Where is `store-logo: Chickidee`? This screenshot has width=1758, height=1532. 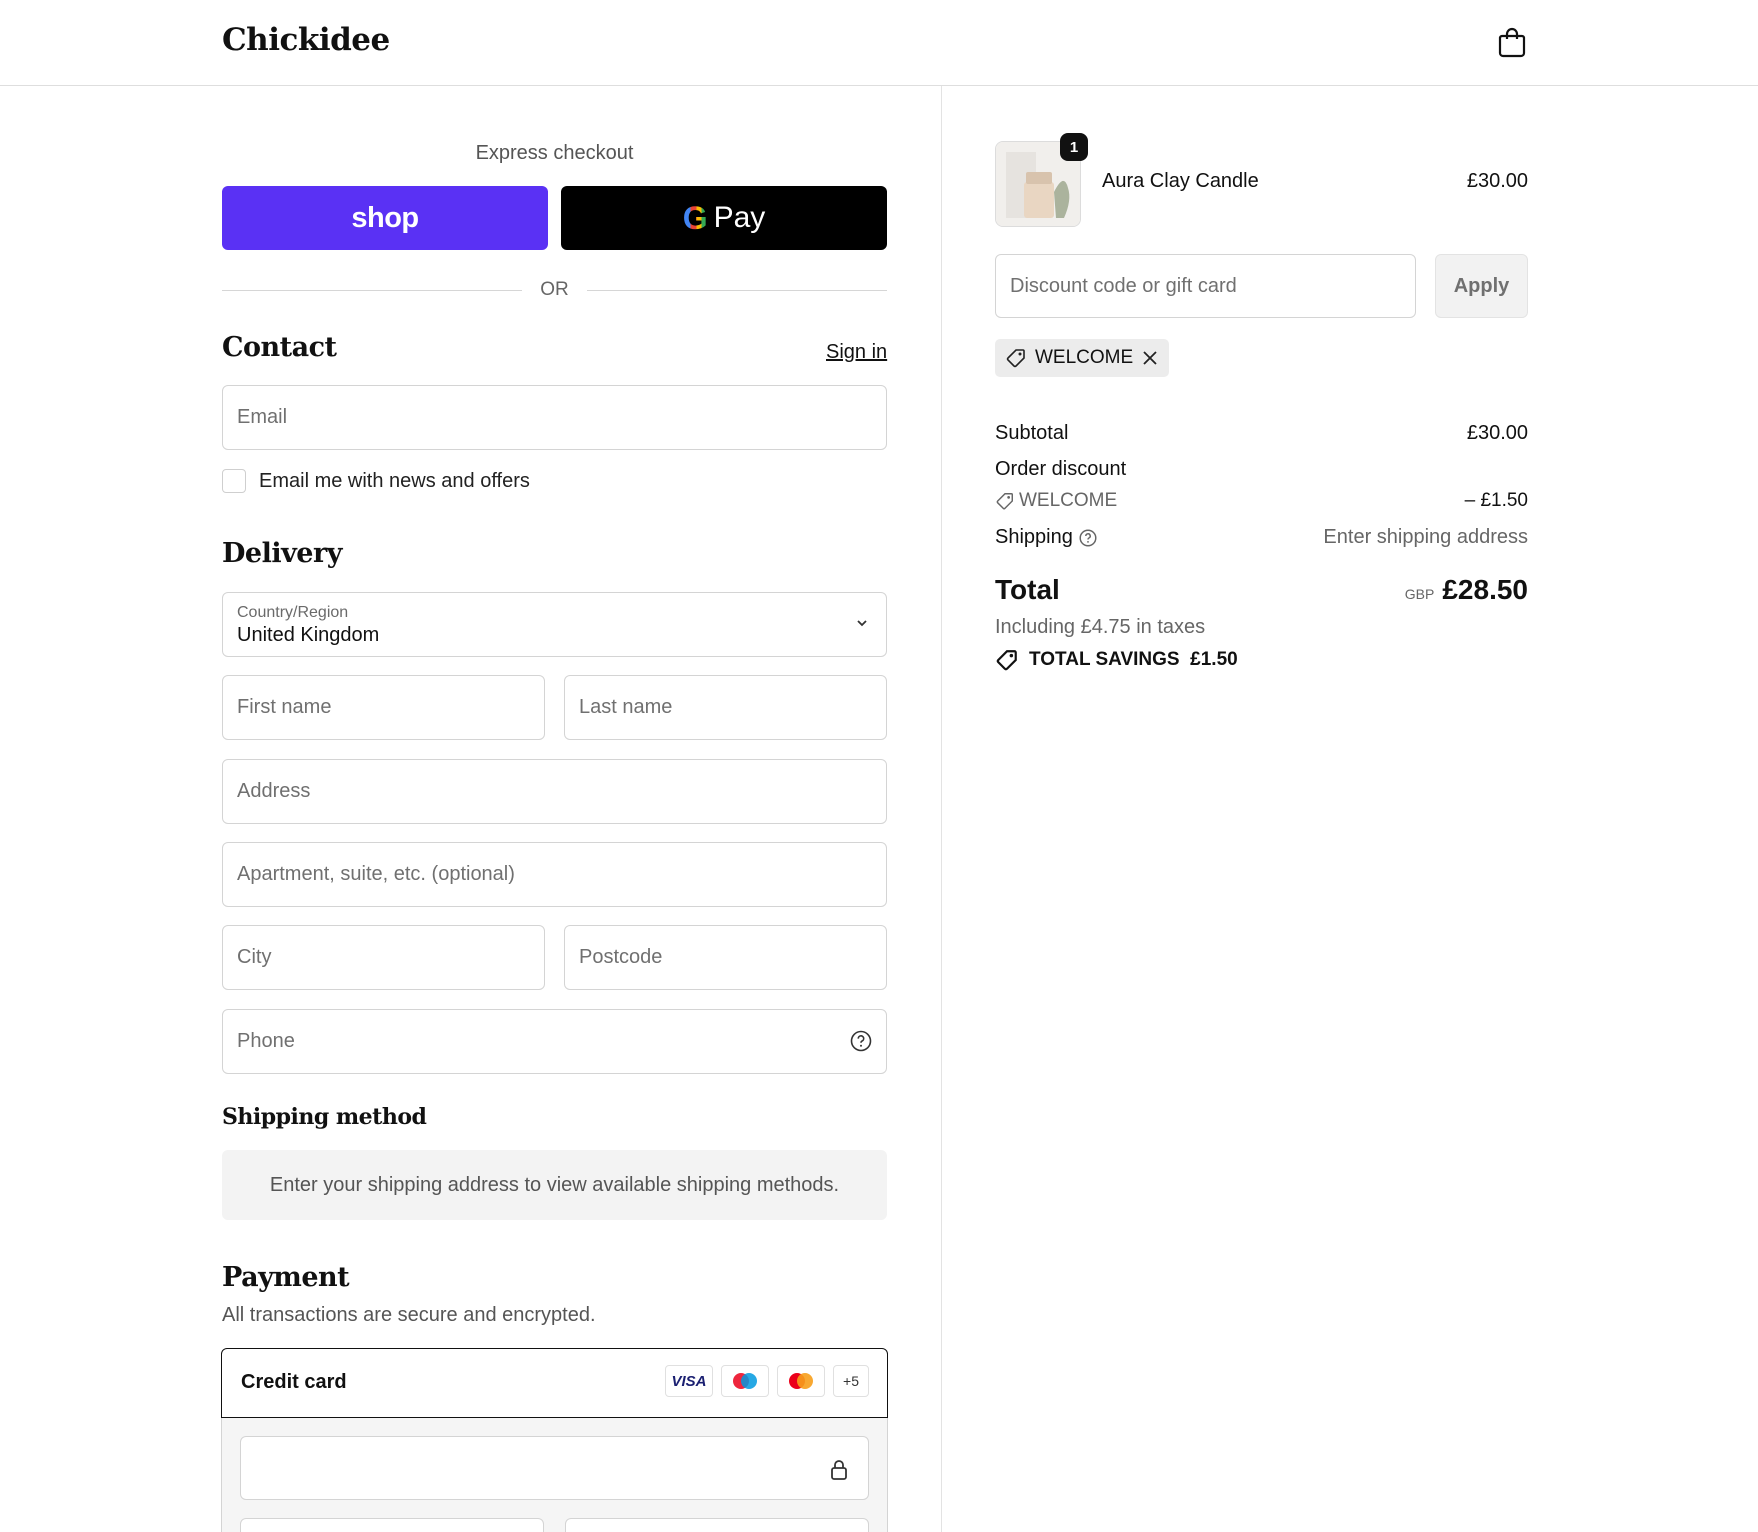 store-logo: Chickidee is located at coordinates (306, 40).